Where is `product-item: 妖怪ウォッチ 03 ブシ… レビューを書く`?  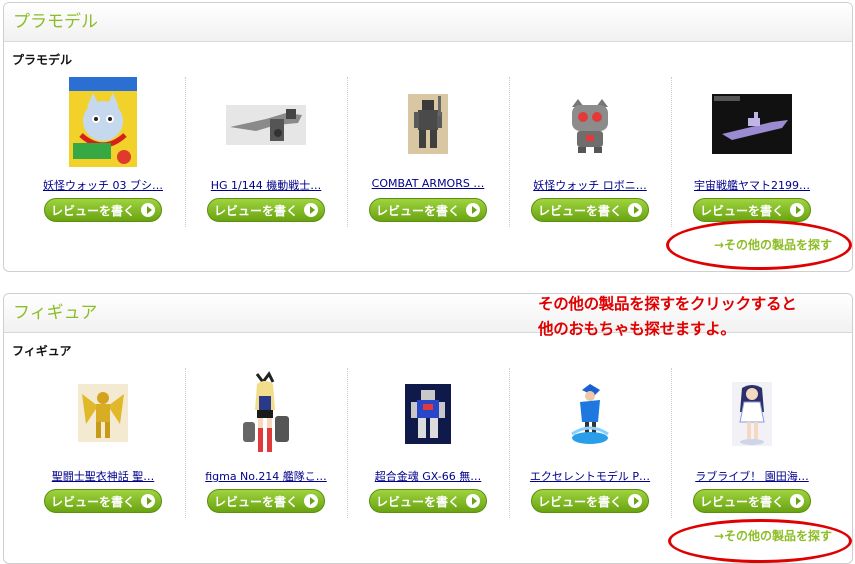
product-item: 妖怪ウォッチ 03 ブシ… レビューを書く is located at coordinates (103, 152).